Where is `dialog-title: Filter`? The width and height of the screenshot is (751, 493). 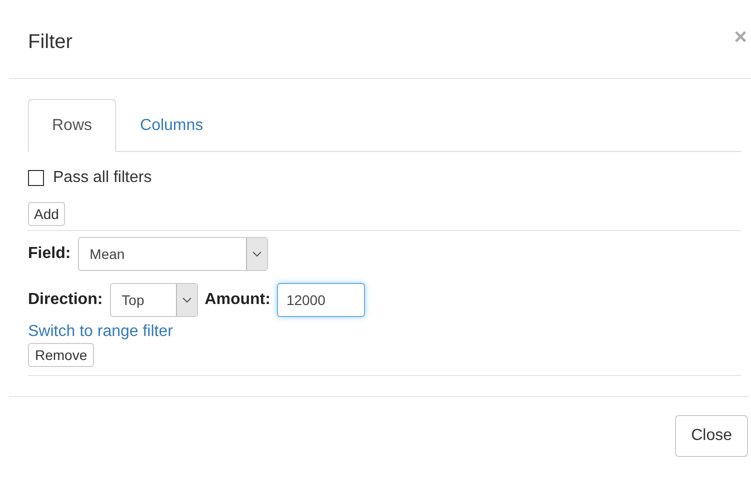 dialog-title: Filter is located at coordinates (50, 42).